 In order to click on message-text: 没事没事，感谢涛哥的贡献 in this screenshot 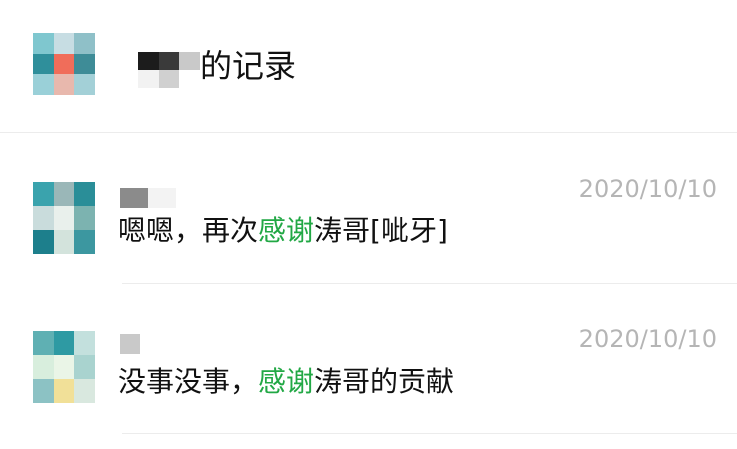, I will do `click(286, 382)`.